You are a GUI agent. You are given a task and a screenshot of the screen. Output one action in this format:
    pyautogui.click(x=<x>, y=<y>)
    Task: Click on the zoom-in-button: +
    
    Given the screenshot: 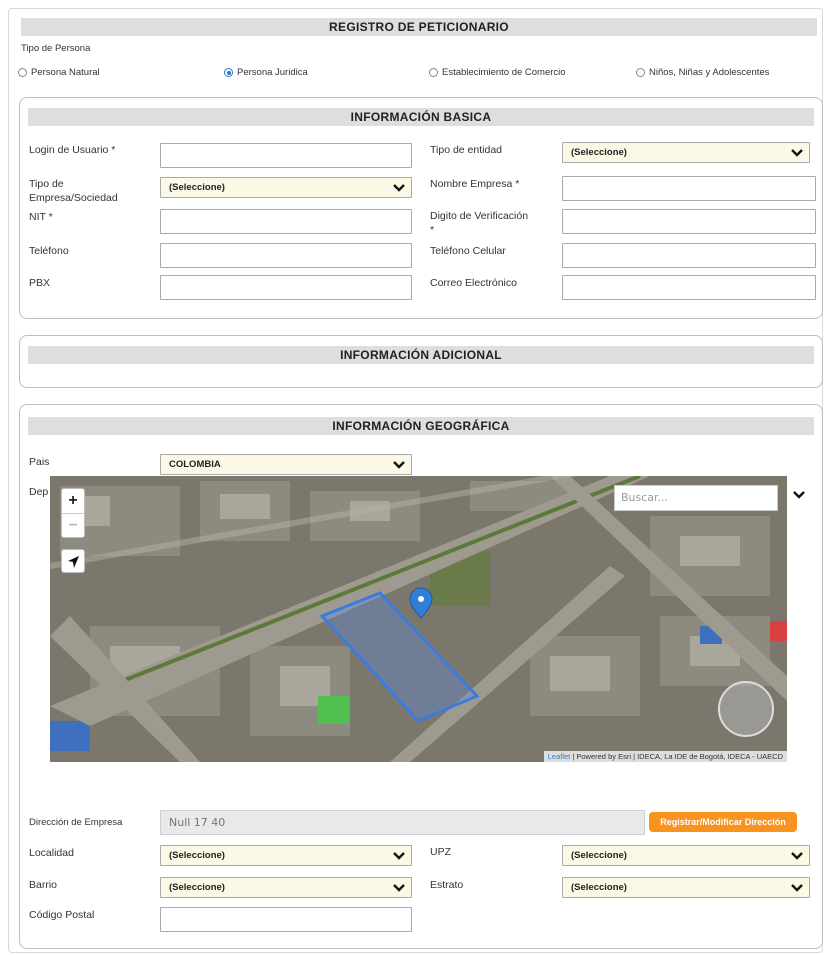 What is the action you would take?
    pyautogui.click(x=73, y=501)
    